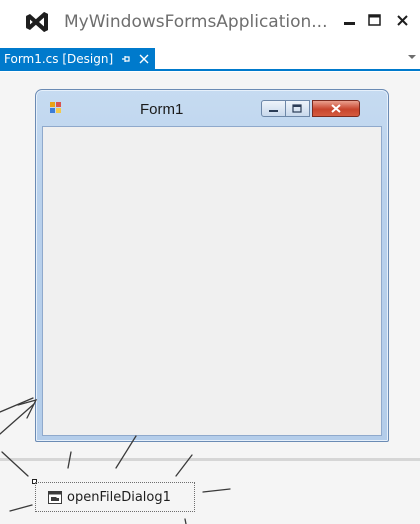 The height and width of the screenshot is (524, 420). Describe the element at coordinates (212, 107) in the screenshot. I see `form-titlebar: Form1` at that location.